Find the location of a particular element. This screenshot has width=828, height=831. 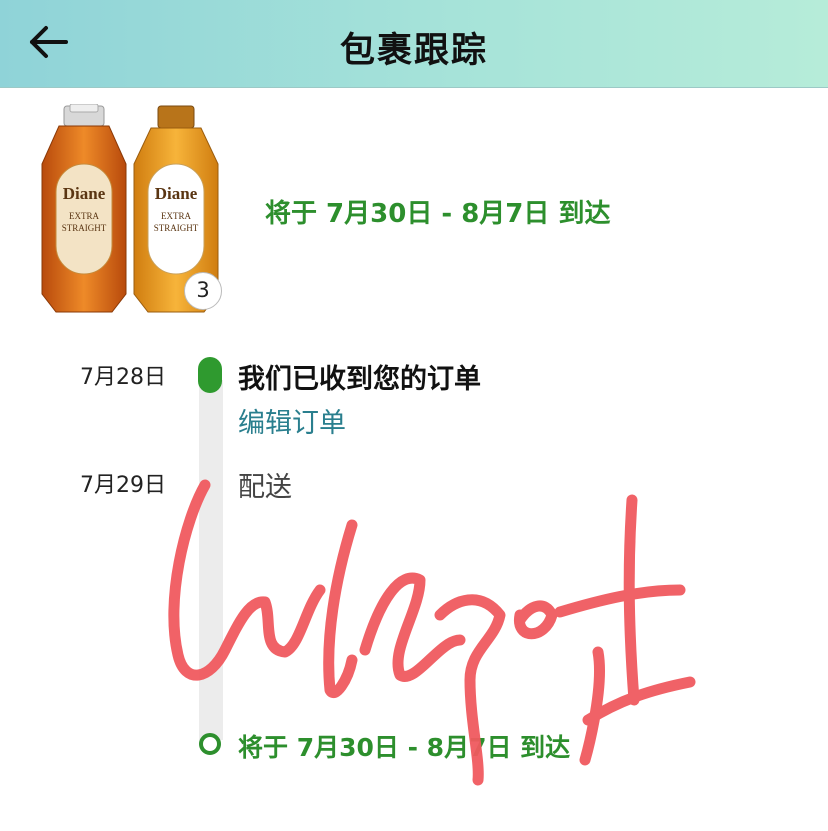

product-image-shampoo: Diane EXTRA STRAIGHT is located at coordinates (84, 208).